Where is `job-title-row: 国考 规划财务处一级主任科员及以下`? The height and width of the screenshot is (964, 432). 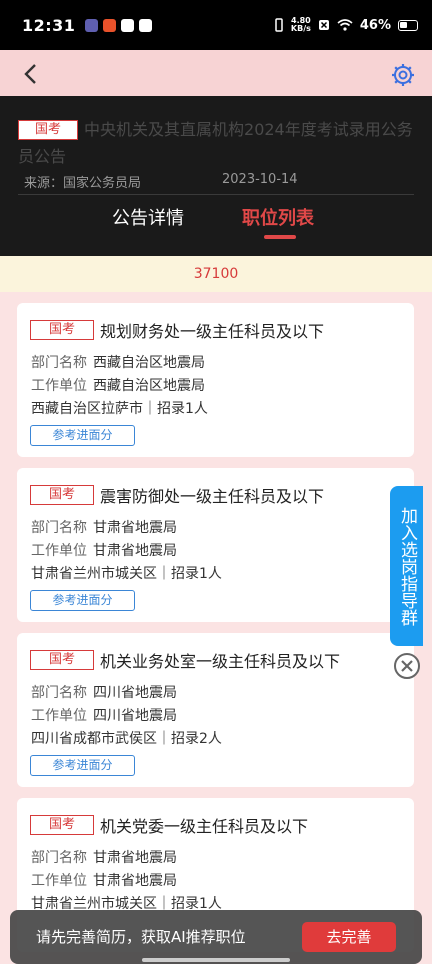
job-title-row: 国考 规划财务处一级主任科员及以下 is located at coordinates (177, 330).